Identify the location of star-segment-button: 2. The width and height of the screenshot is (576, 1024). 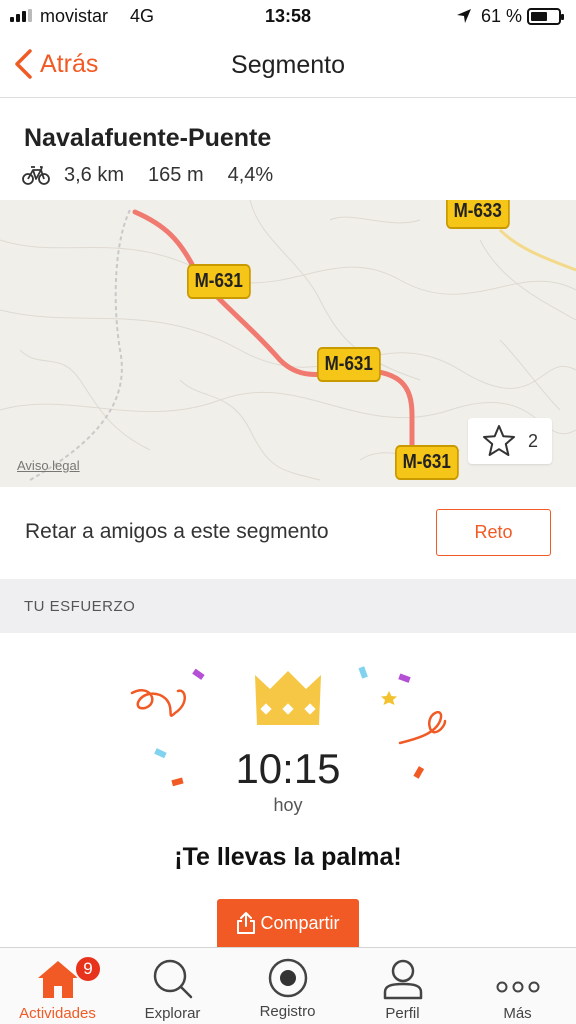
(510, 441).